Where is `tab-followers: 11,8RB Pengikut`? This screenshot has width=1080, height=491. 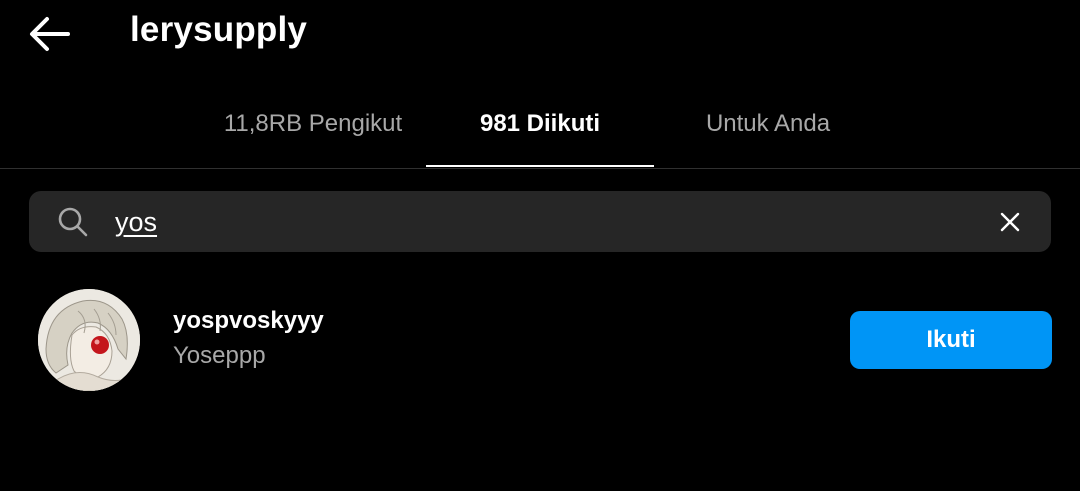
tab-followers: 11,8RB Pengikut is located at coordinates (313, 131).